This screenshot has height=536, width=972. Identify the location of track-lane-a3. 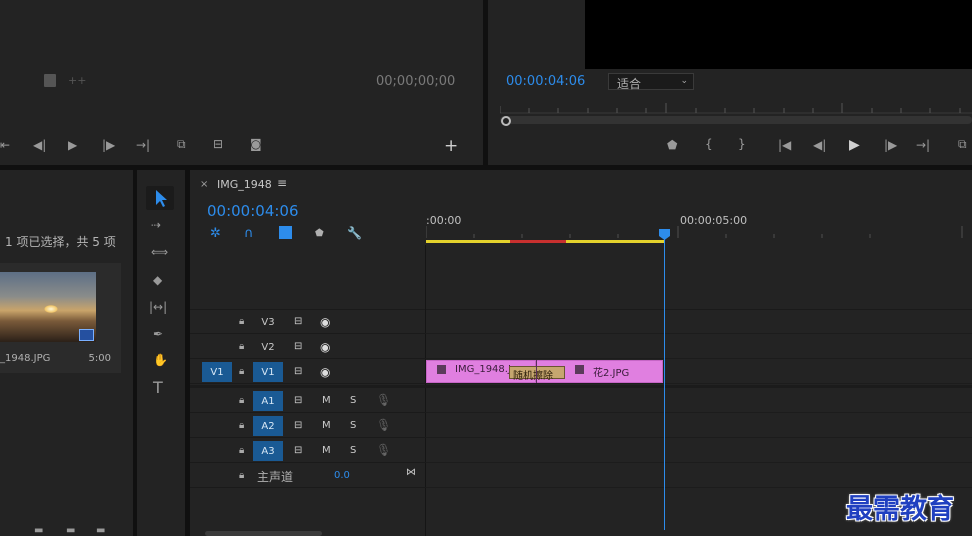
(699, 451).